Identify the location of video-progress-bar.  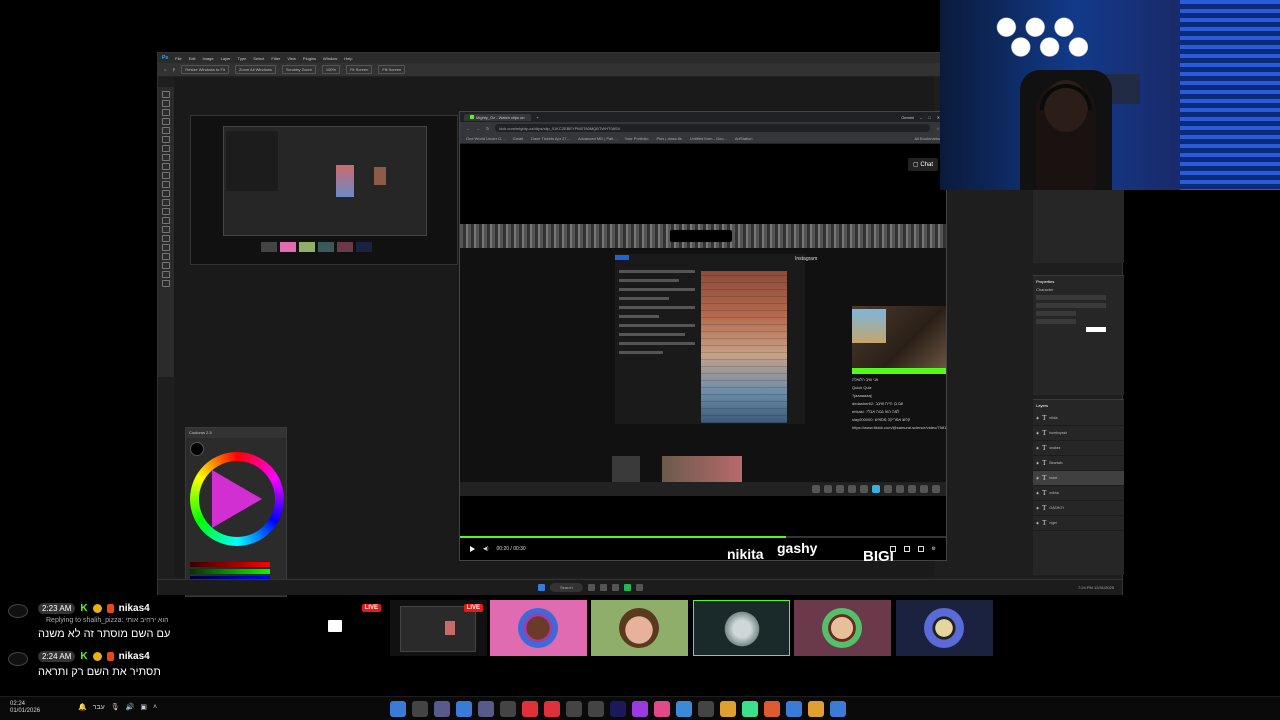
(703, 537).